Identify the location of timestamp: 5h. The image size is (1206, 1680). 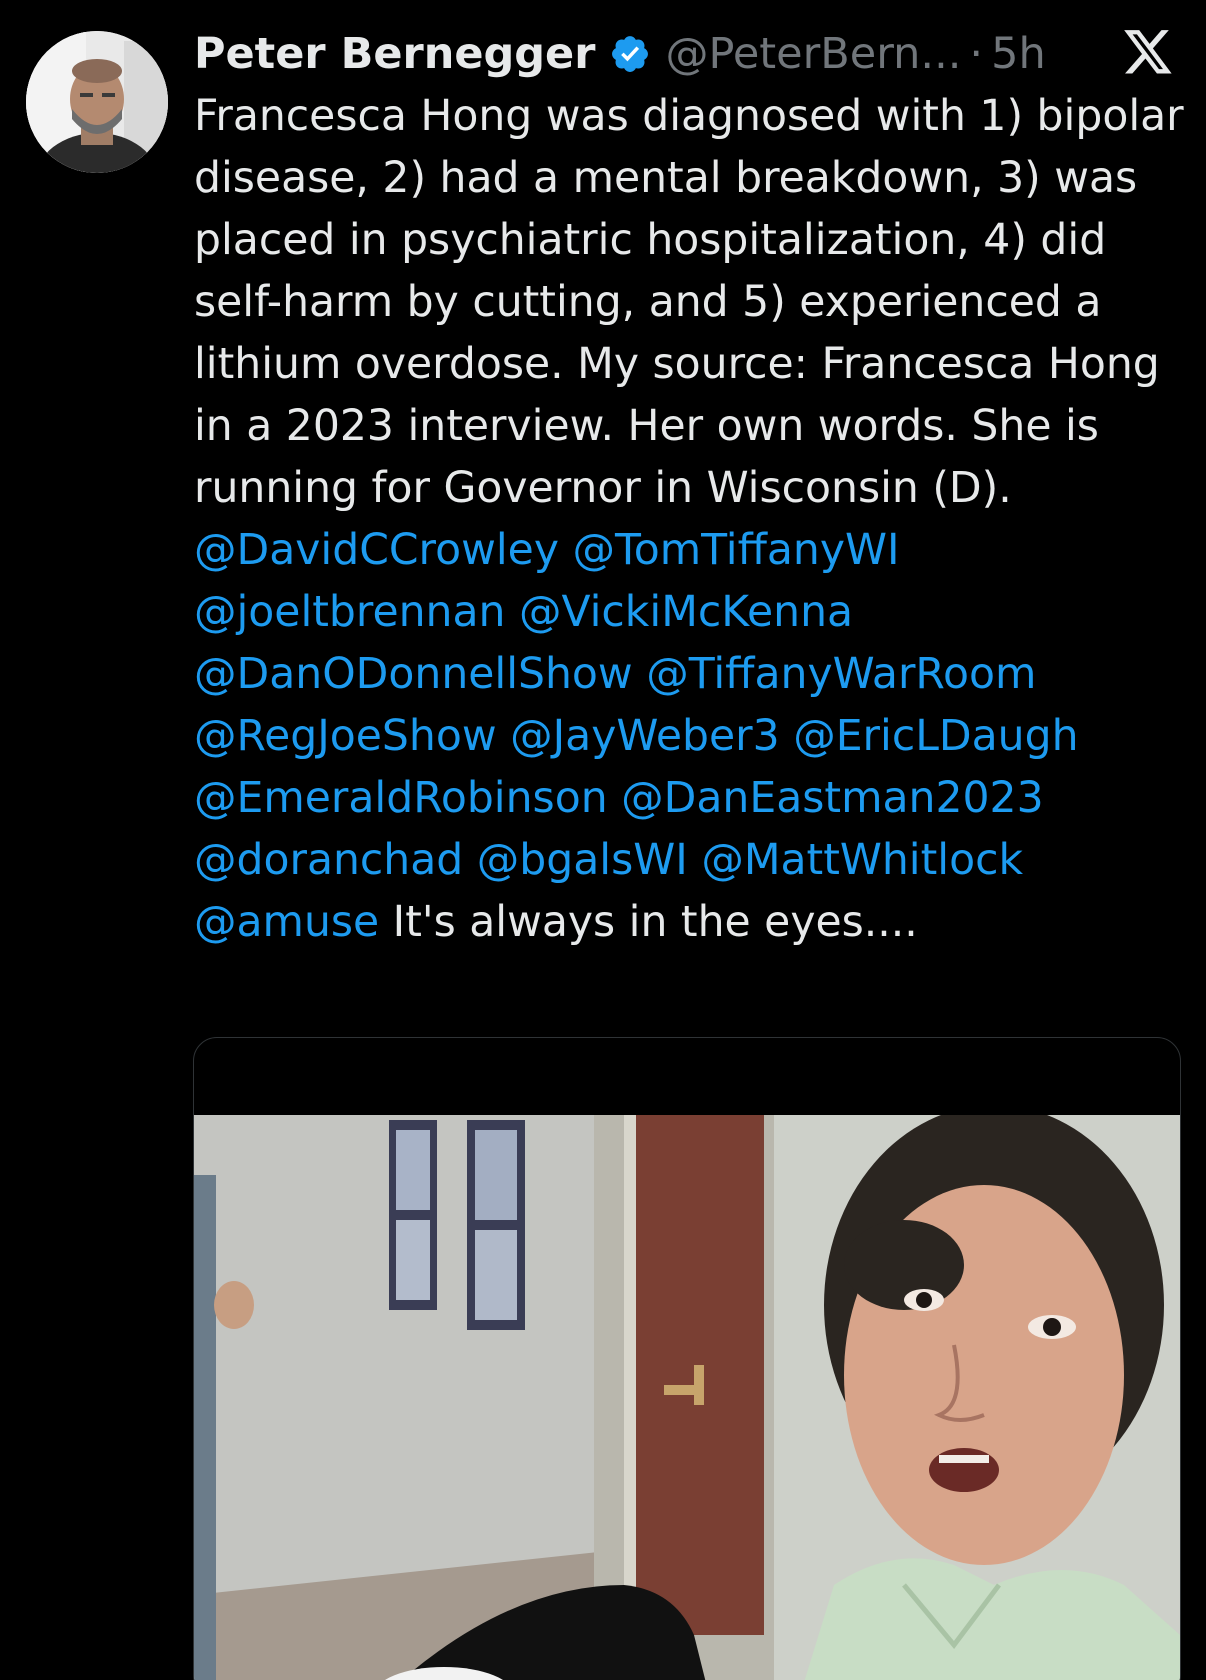
(1018, 54).